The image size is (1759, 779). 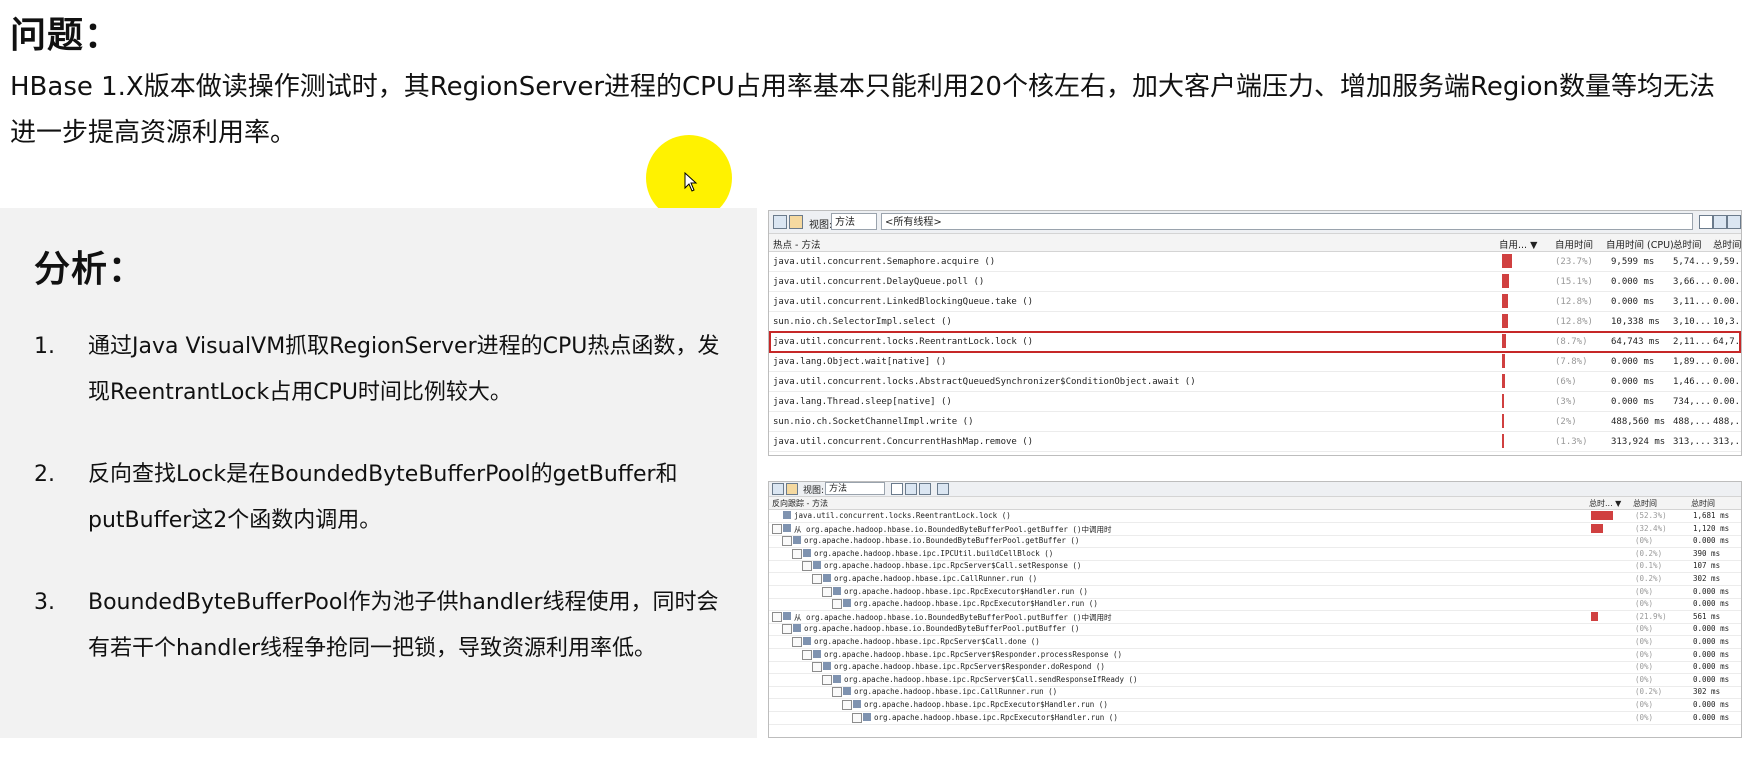 What do you see at coordinates (1605, 503) in the screenshot?
I see `col-total-pct: 总时... ▼` at bounding box center [1605, 503].